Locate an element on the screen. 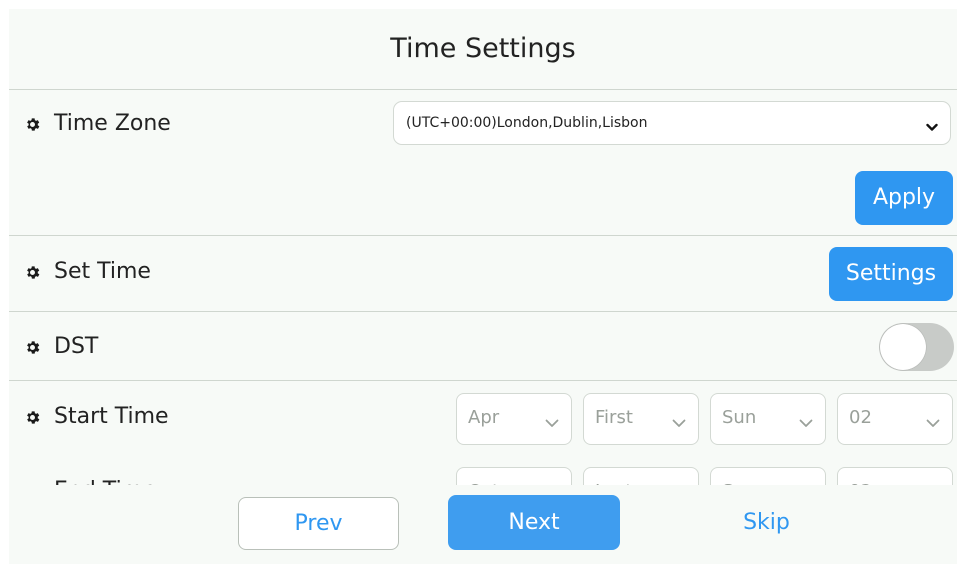 The width and height of the screenshot is (957, 564). select-value: First is located at coordinates (614, 417).